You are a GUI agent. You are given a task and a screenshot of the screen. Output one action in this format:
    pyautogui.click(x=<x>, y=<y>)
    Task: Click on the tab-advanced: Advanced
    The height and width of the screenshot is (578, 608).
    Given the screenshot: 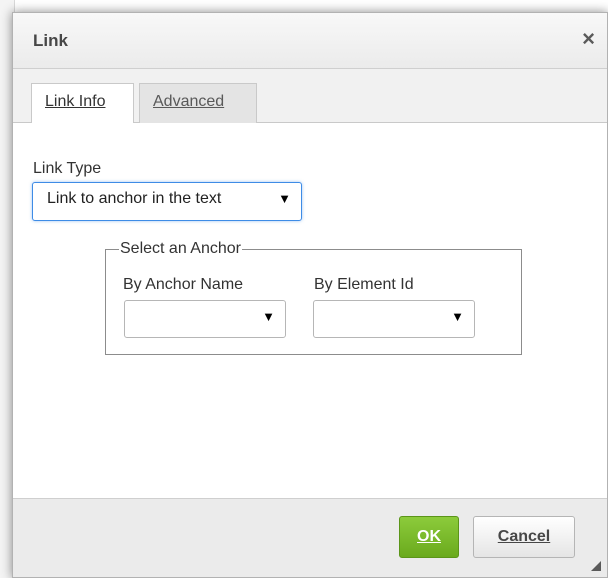 What is the action you would take?
    pyautogui.click(x=198, y=103)
    